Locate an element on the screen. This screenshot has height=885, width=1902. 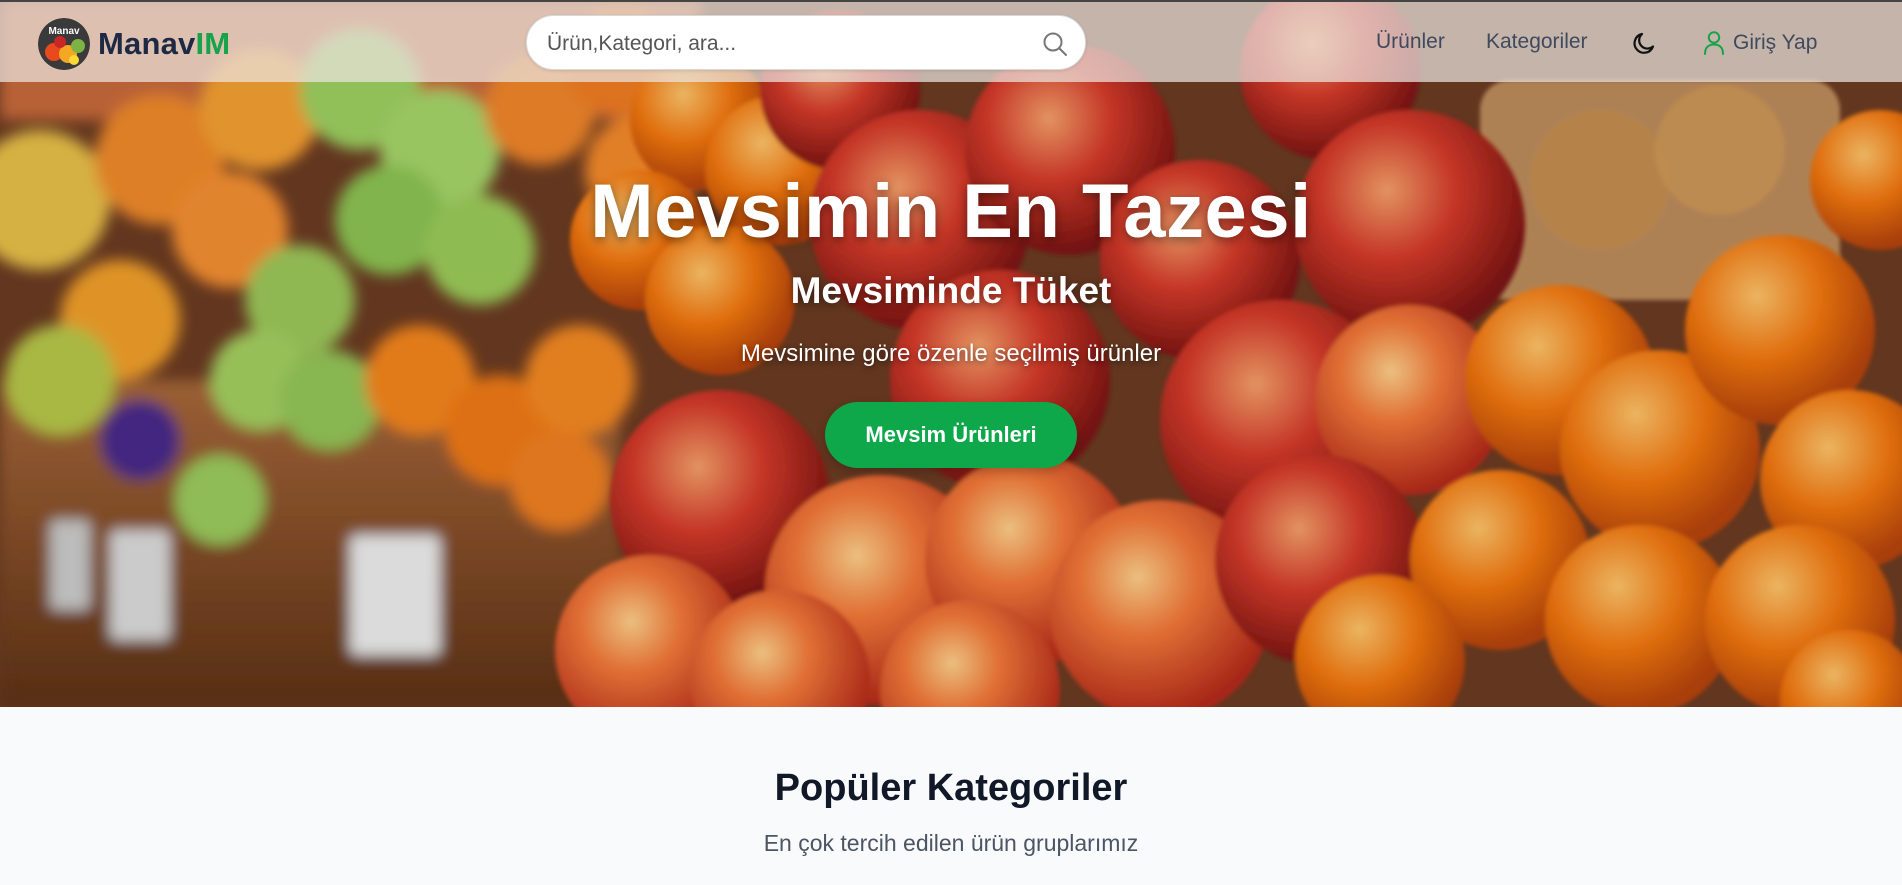
hero-subtitle: Mevsiminde Tüket is located at coordinates (951, 290).